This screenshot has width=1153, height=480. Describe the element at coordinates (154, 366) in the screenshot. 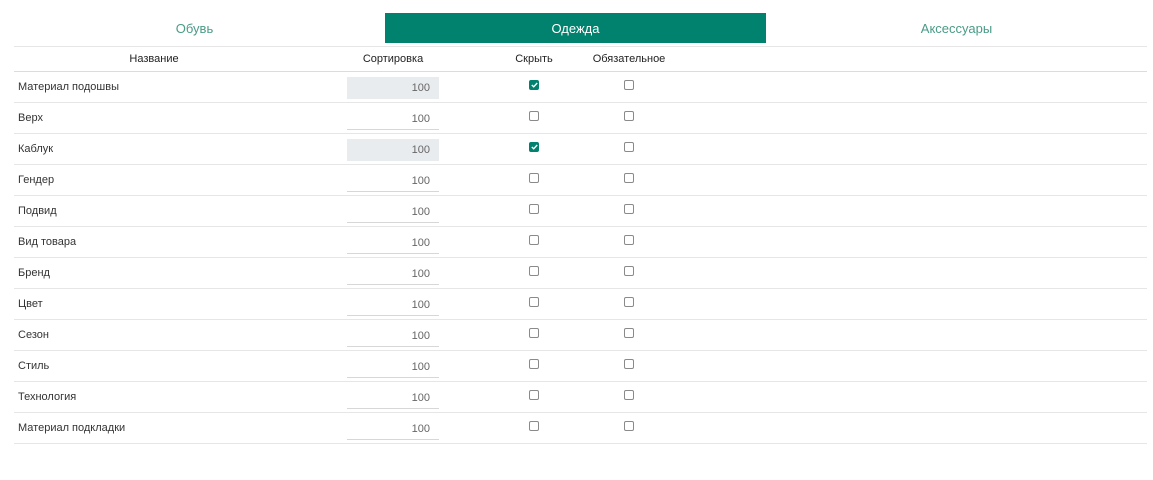

I see `attribute-name-cell: Стиль` at that location.